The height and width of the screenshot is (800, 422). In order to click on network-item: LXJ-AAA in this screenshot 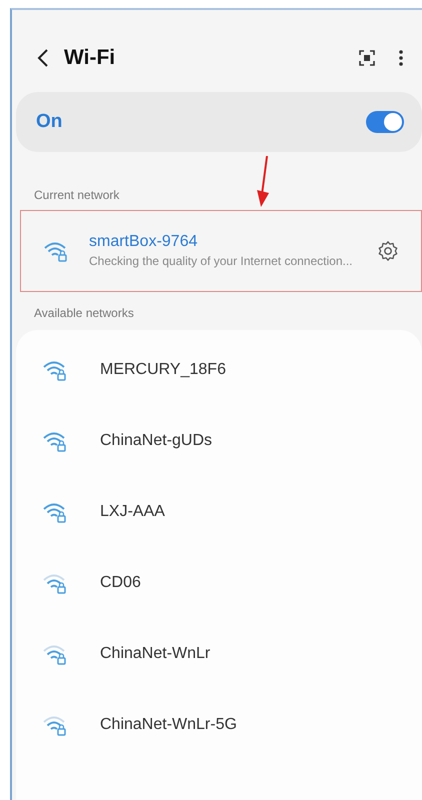, I will do `click(219, 511)`.